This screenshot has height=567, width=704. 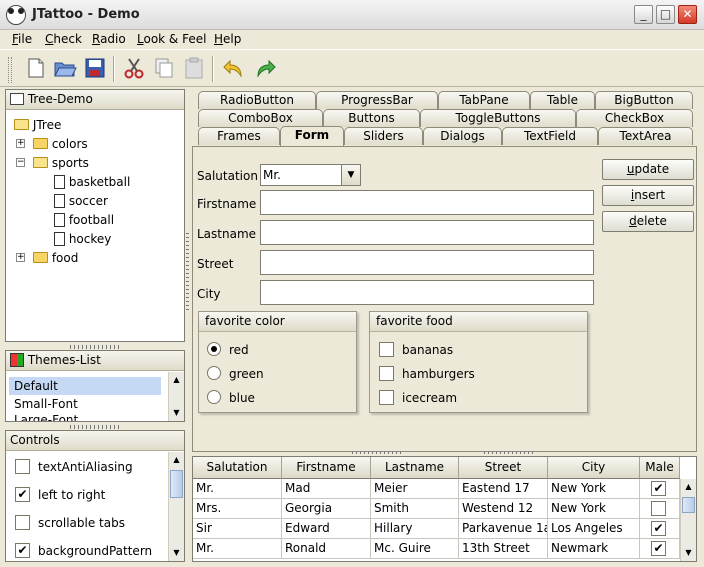 I want to click on table-cell: New York, so click(x=594, y=509).